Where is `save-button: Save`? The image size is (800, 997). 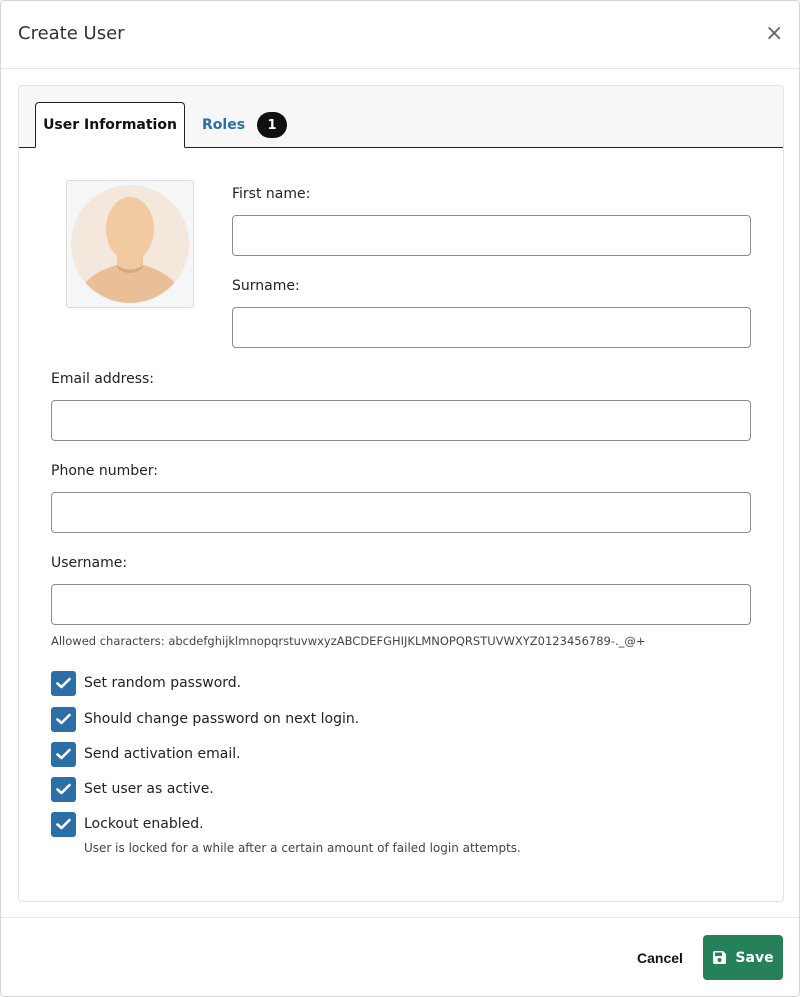 save-button: Save is located at coordinates (743, 957).